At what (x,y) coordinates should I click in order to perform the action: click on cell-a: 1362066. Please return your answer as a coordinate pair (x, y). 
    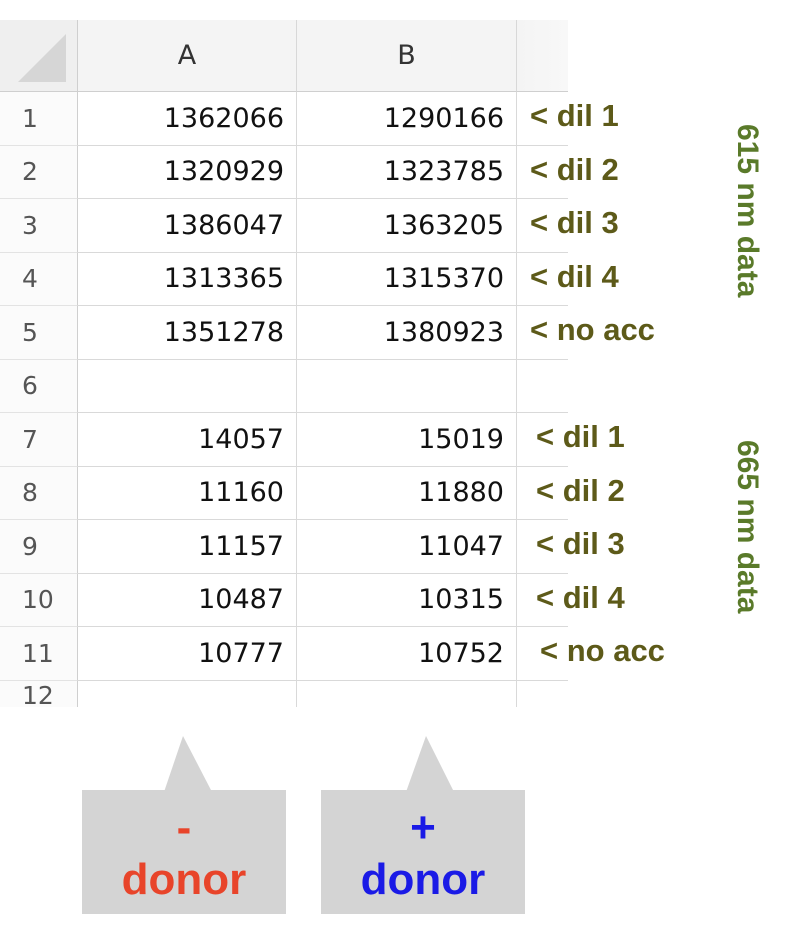
    Looking at the image, I should click on (187, 119).